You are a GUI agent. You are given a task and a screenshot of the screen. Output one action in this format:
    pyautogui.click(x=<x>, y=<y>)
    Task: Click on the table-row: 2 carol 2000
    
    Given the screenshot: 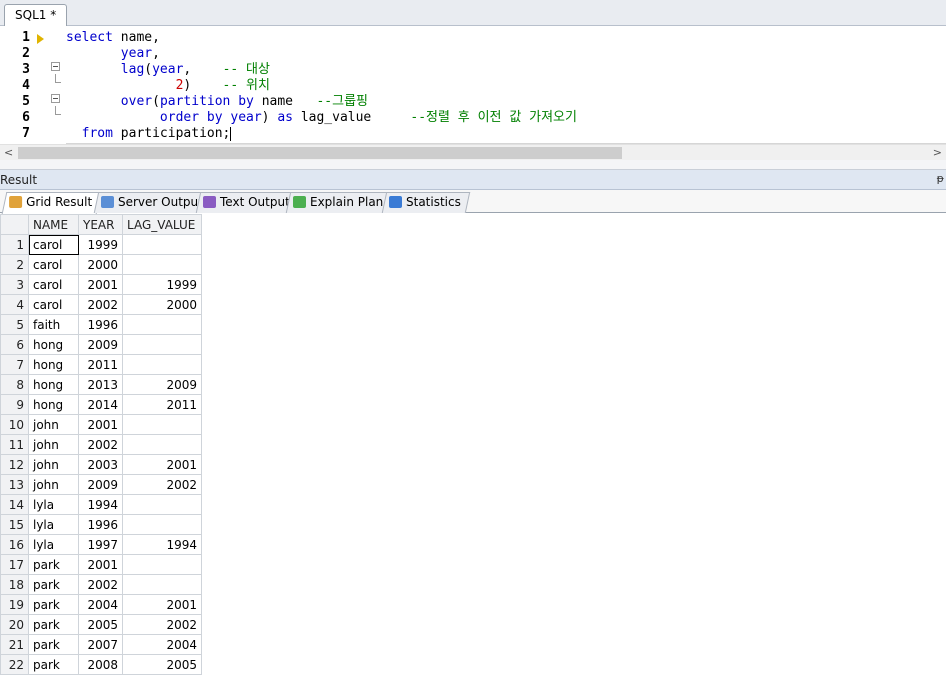 What is the action you would take?
    pyautogui.click(x=101, y=264)
    